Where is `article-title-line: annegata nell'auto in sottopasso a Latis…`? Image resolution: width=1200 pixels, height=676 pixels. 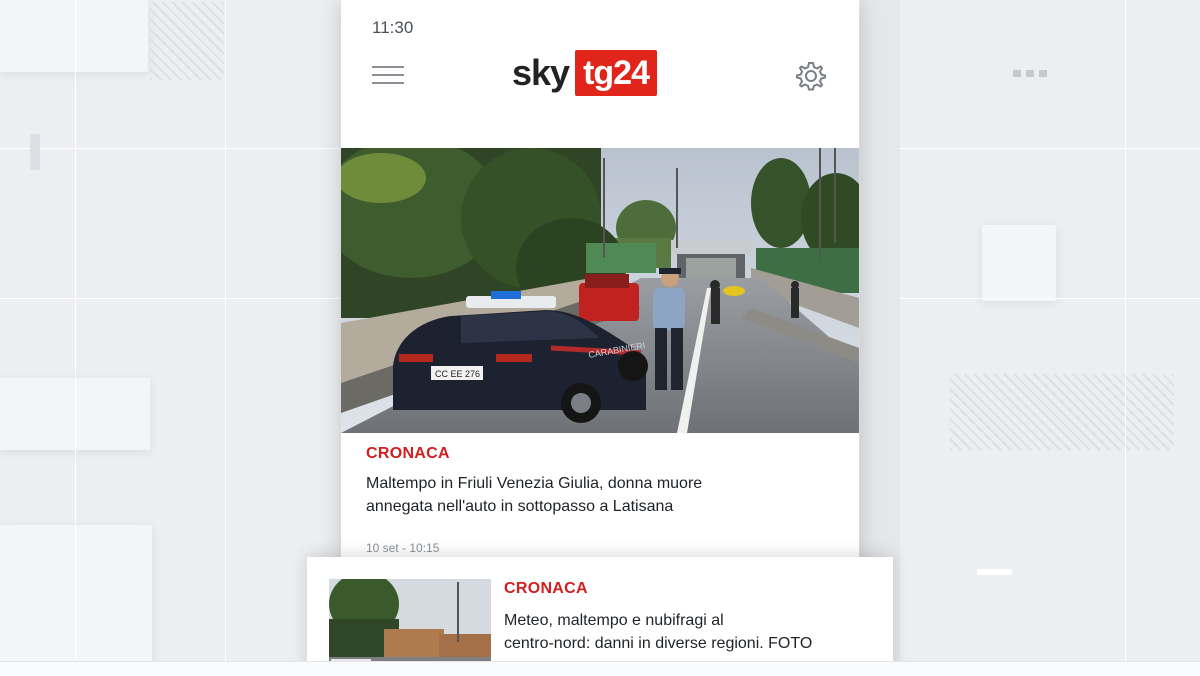
article-title-line: annegata nell'auto in sottopasso a Latis… is located at coordinates (520, 506).